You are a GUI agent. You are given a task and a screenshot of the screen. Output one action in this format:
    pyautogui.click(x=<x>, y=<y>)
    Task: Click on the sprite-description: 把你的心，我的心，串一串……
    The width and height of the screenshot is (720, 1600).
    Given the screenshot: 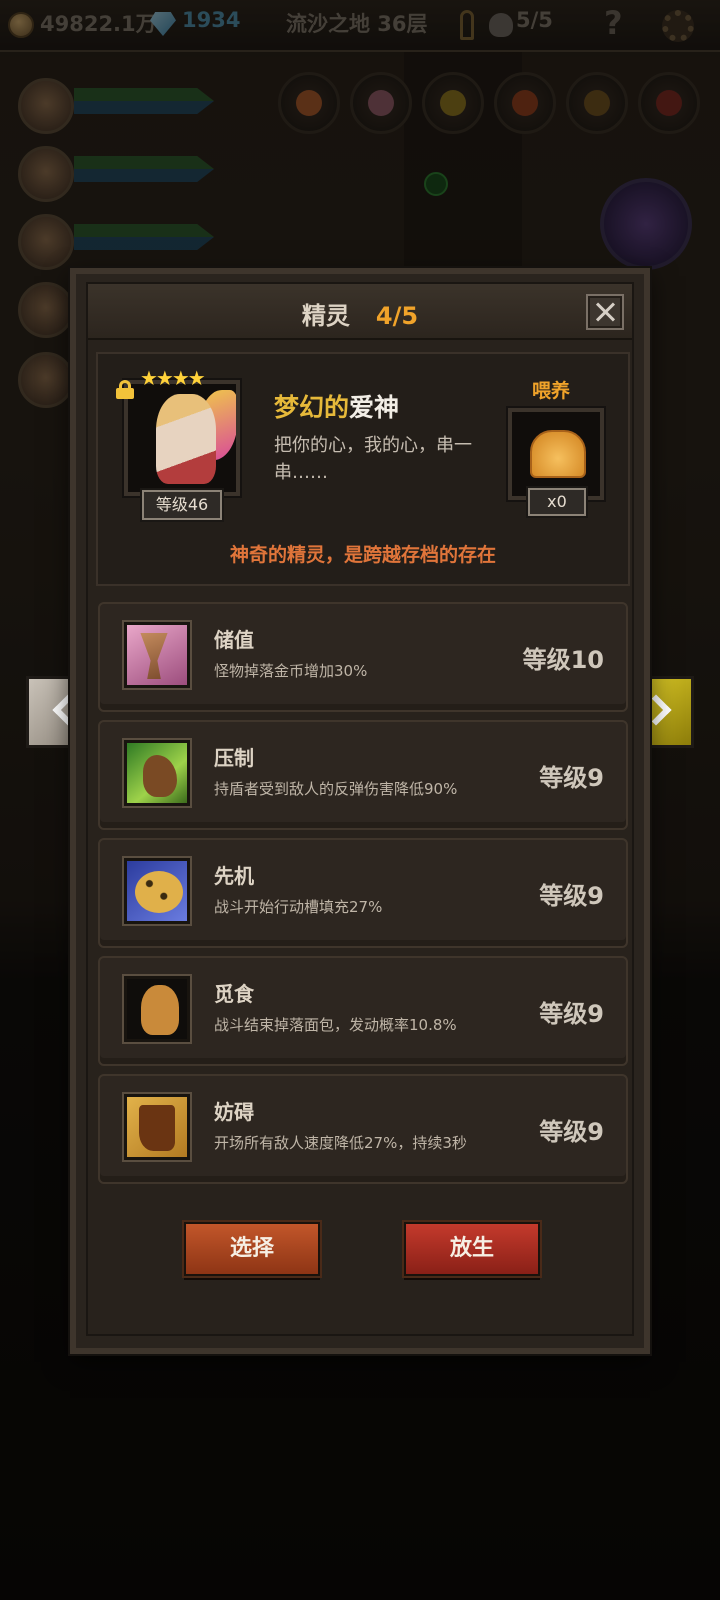 What is the action you would take?
    pyautogui.click(x=373, y=459)
    